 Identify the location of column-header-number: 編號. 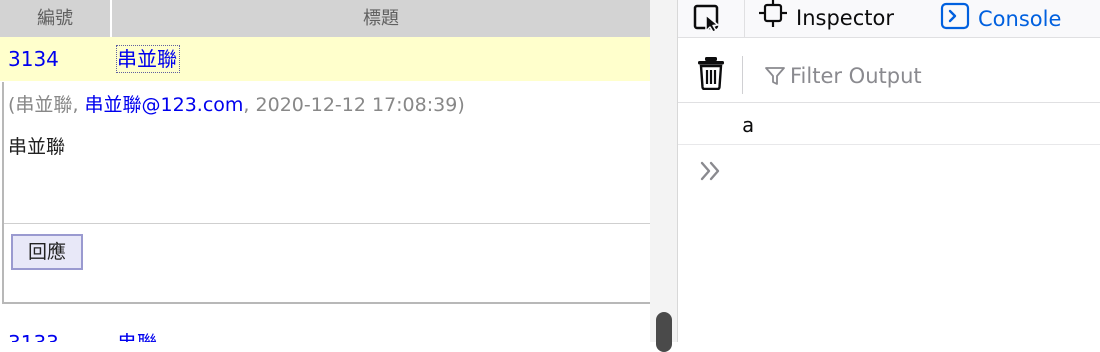
(55, 18).